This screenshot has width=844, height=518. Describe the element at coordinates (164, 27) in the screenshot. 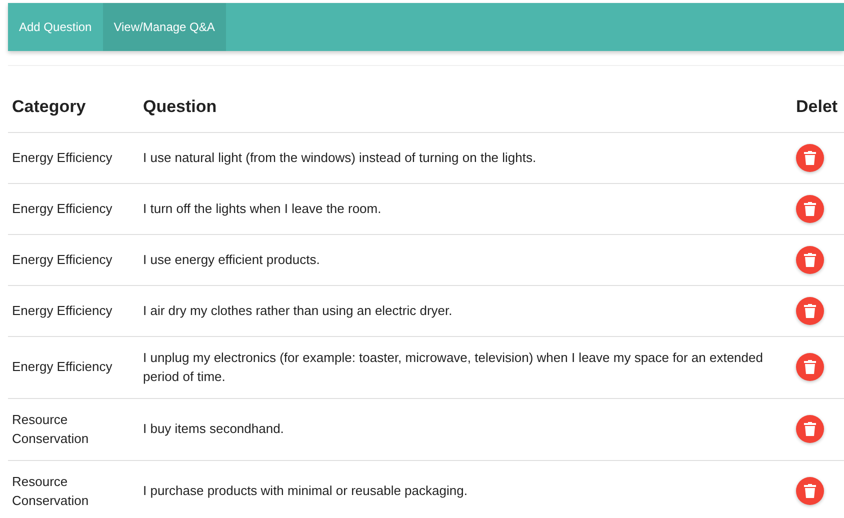

I see `nav-tab: View/Manage Q&A` at that location.